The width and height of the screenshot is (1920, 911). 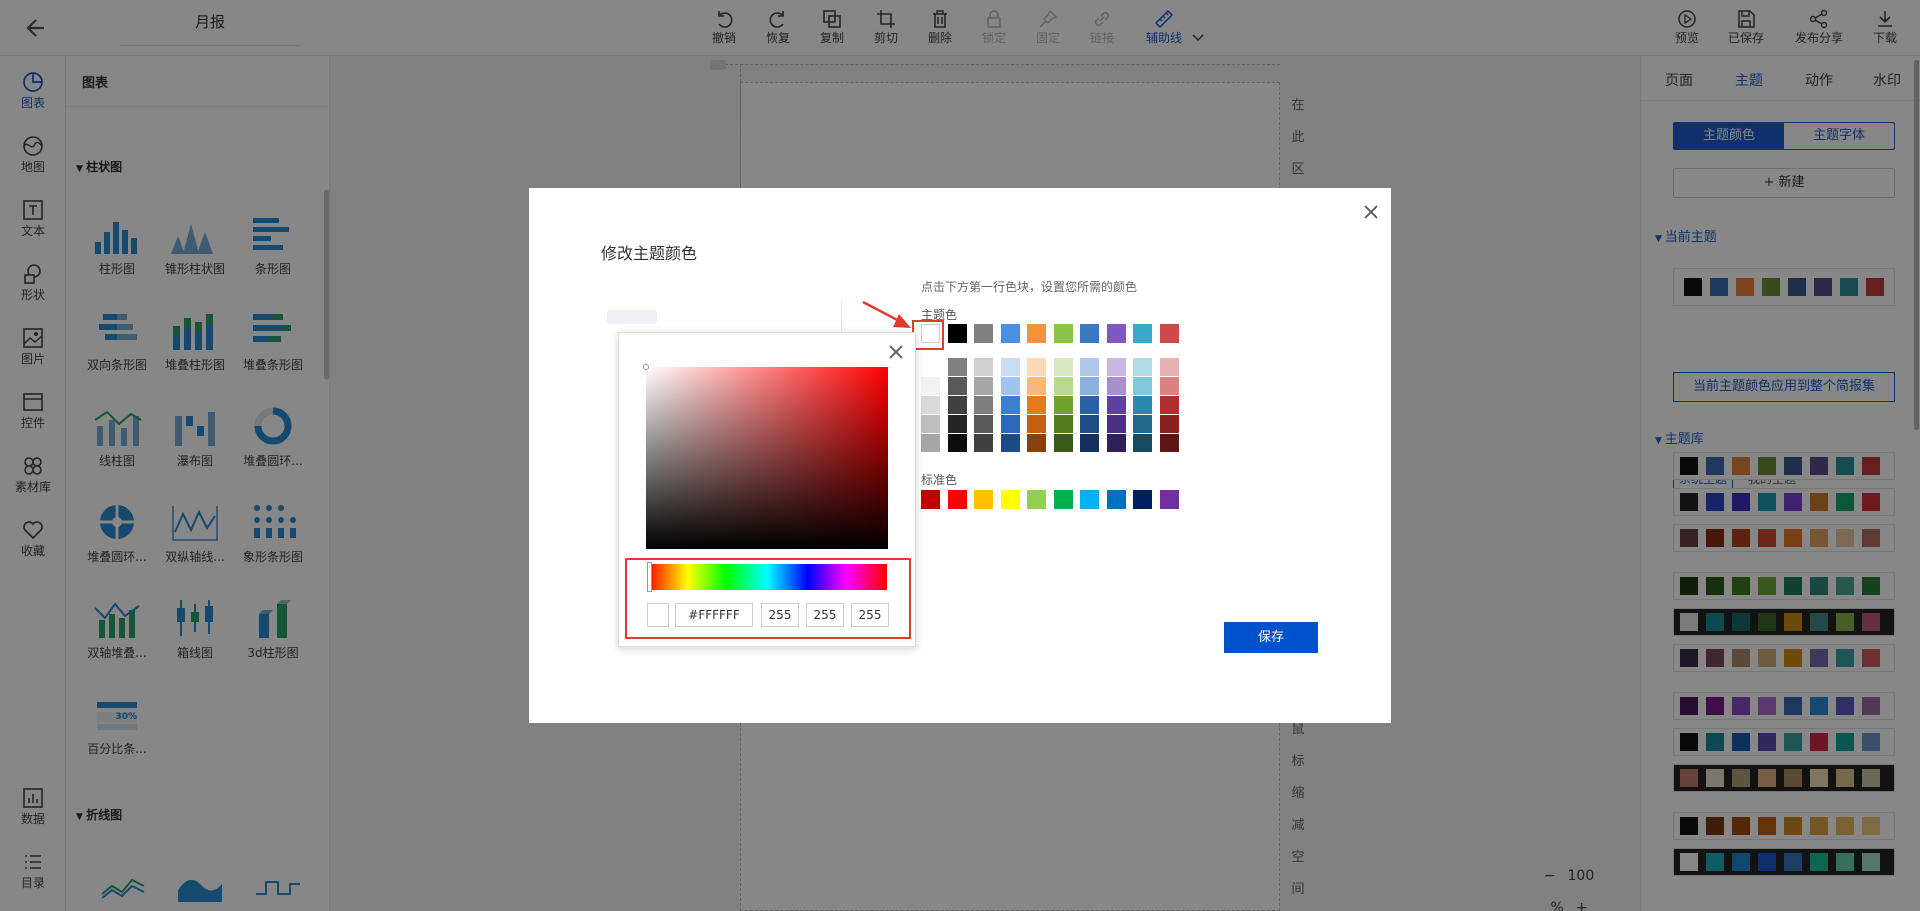 I want to click on green-input: 255, so click(x=825, y=615).